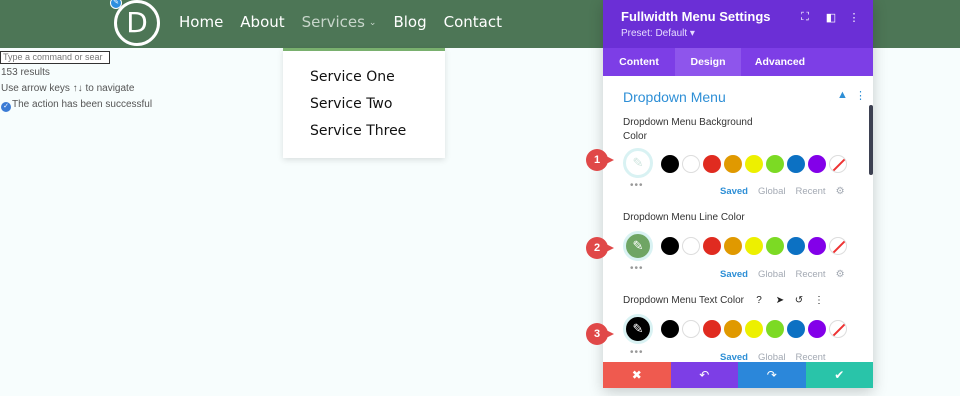 The width and height of the screenshot is (960, 396). Describe the element at coordinates (684, 217) in the screenshot. I see `field-label-line: Dropdown Menu Line Color` at that location.